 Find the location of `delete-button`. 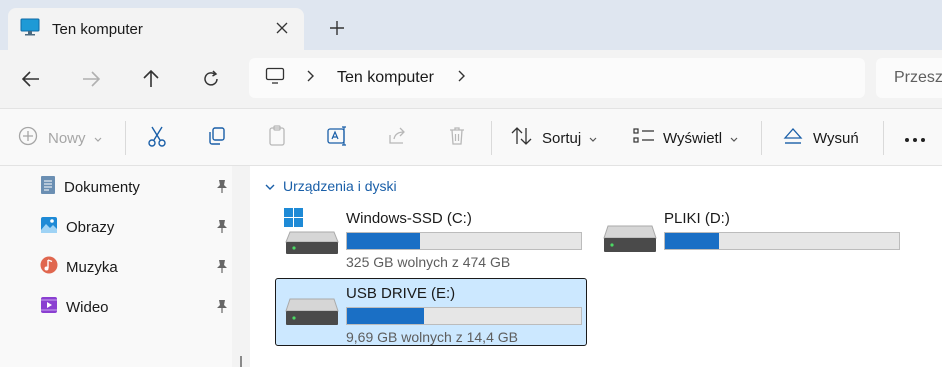

delete-button is located at coordinates (457, 138).